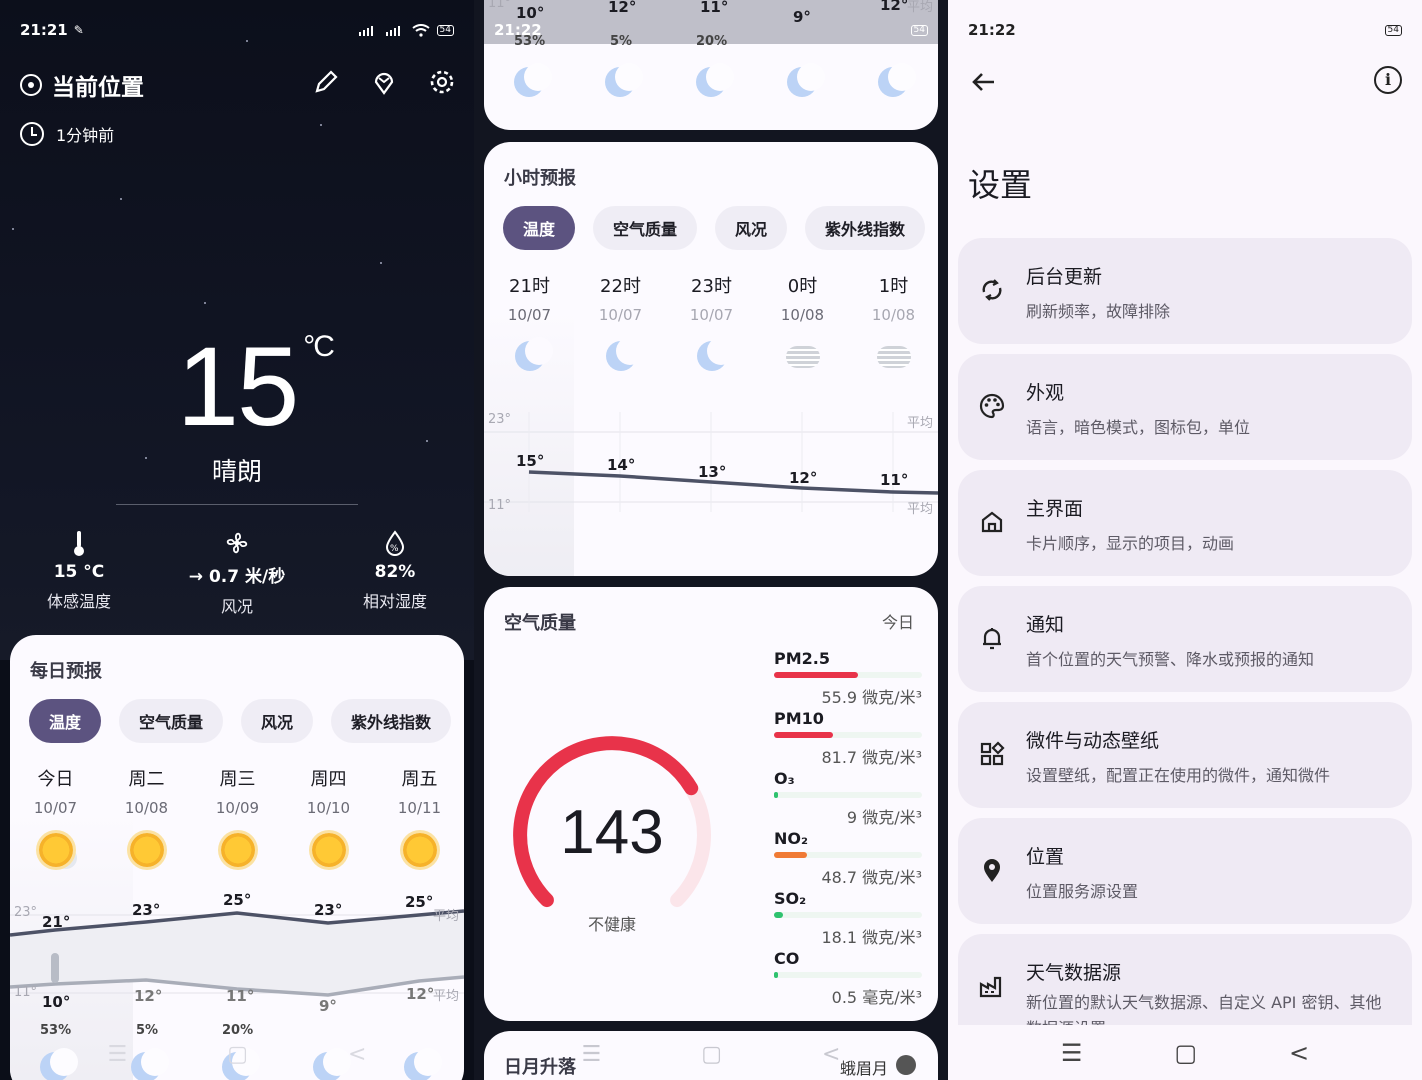  I want to click on daily-column: 今日 10/07, so click(55, 816).